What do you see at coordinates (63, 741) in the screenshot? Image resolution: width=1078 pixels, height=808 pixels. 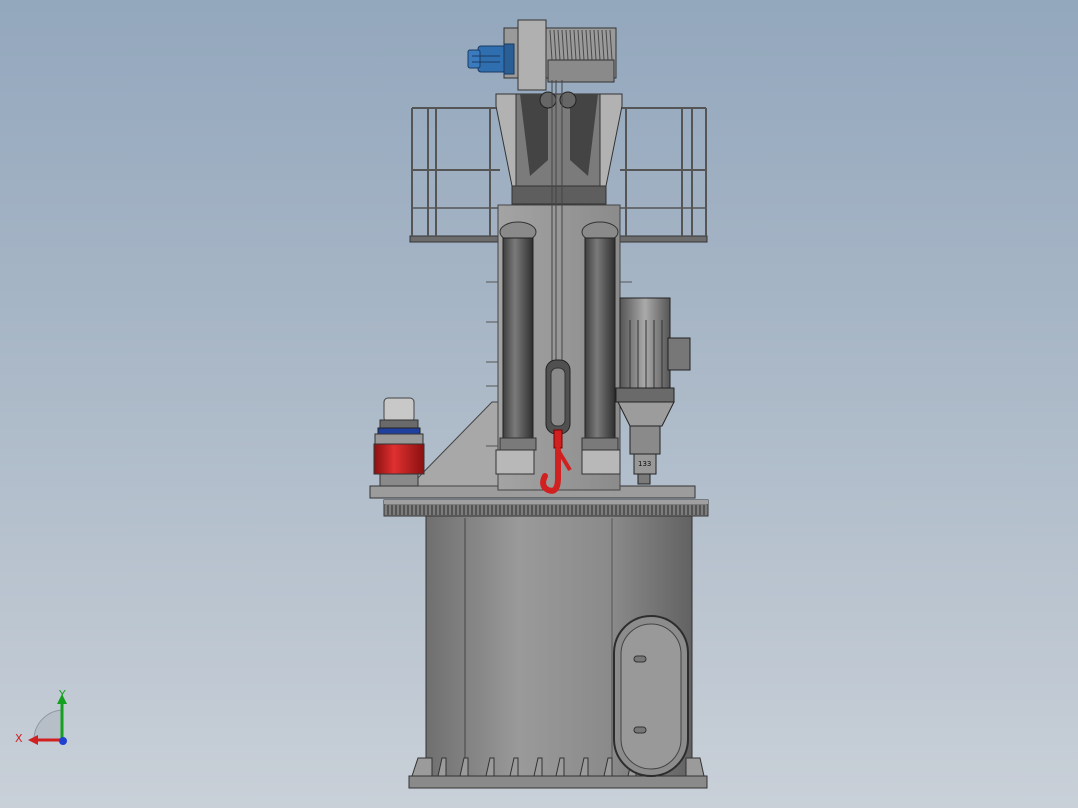 I see `z-axis-dot` at bounding box center [63, 741].